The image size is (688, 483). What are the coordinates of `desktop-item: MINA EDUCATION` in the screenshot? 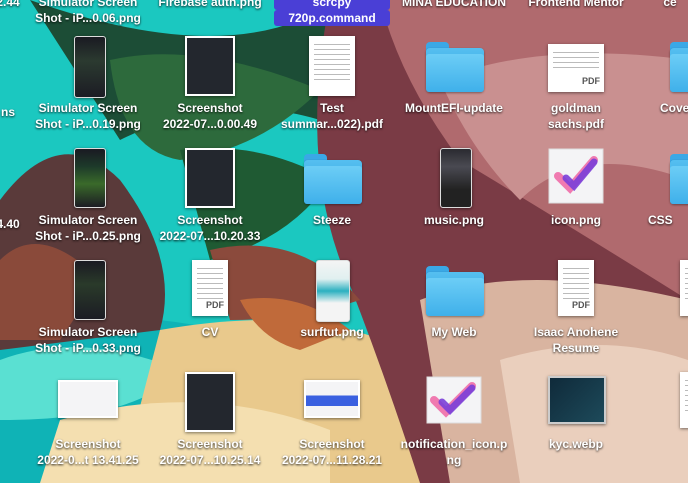 It's located at (454, 5).